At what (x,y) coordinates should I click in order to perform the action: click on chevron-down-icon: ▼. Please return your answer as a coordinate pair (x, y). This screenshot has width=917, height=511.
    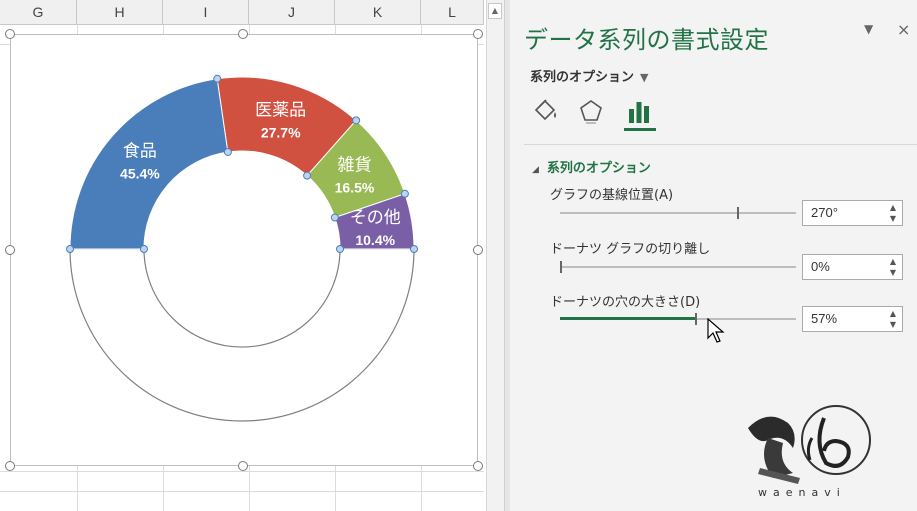
    Looking at the image, I should click on (644, 77).